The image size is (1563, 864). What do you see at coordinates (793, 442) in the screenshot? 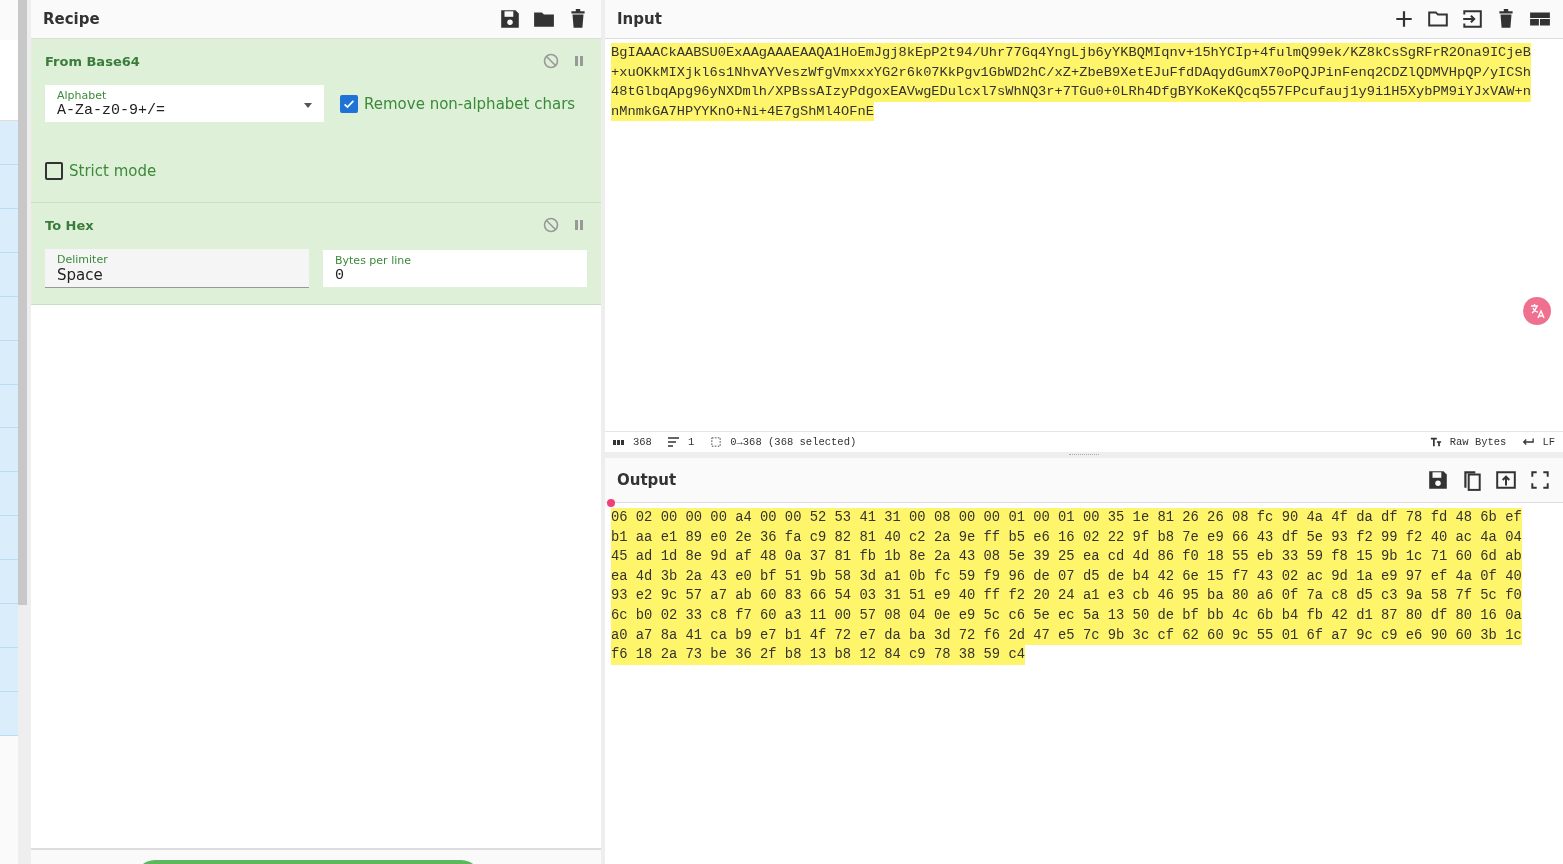
I see `selection-range: 0→368 (368 selected)` at bounding box center [793, 442].